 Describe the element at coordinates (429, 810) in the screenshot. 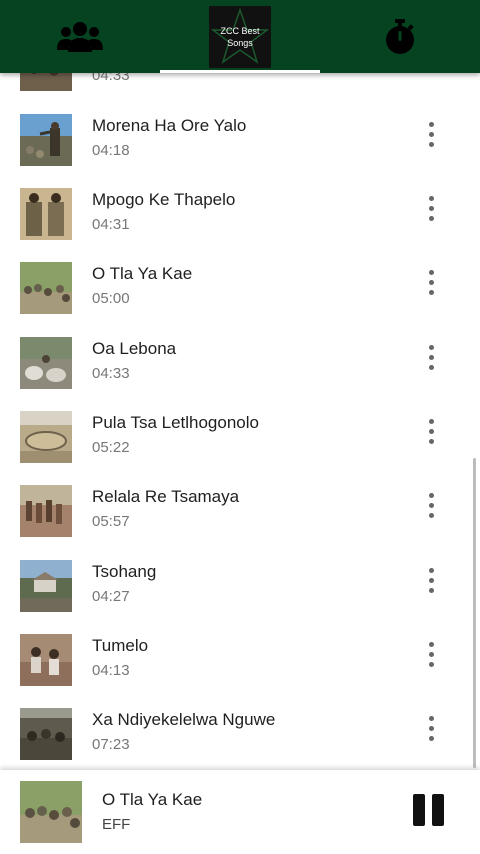

I see `pause-icon` at that location.